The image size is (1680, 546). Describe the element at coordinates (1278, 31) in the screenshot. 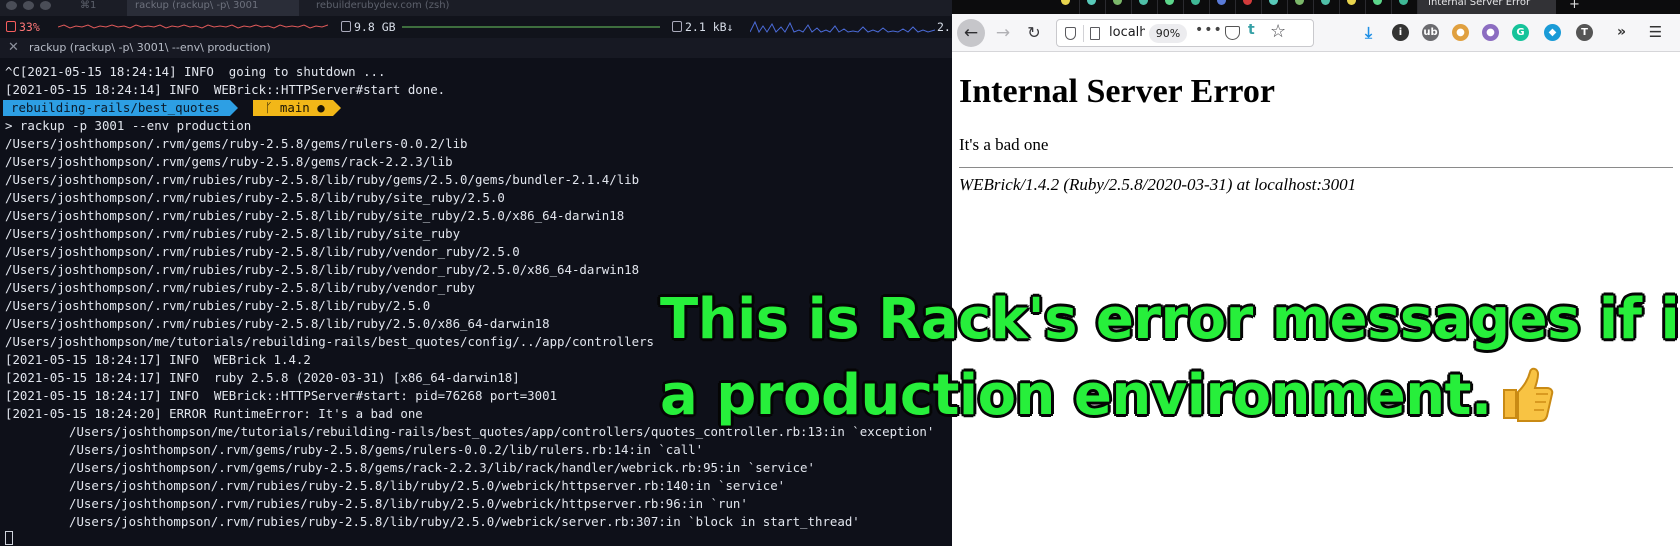

I see `bookmark-star-icon: ☆` at that location.